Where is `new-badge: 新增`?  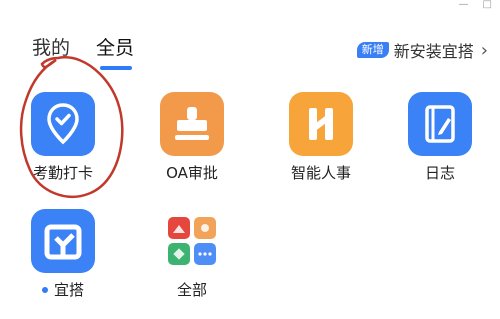
new-badge: 新增 is located at coordinates (372, 50).